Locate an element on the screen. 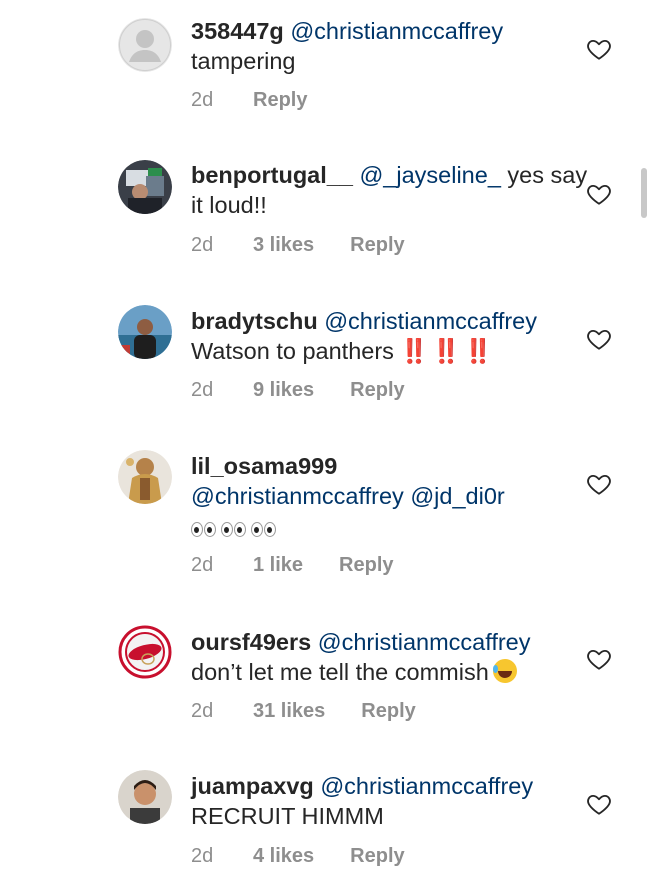 The image size is (650, 895). comment-username: 358447g is located at coordinates (237, 31).